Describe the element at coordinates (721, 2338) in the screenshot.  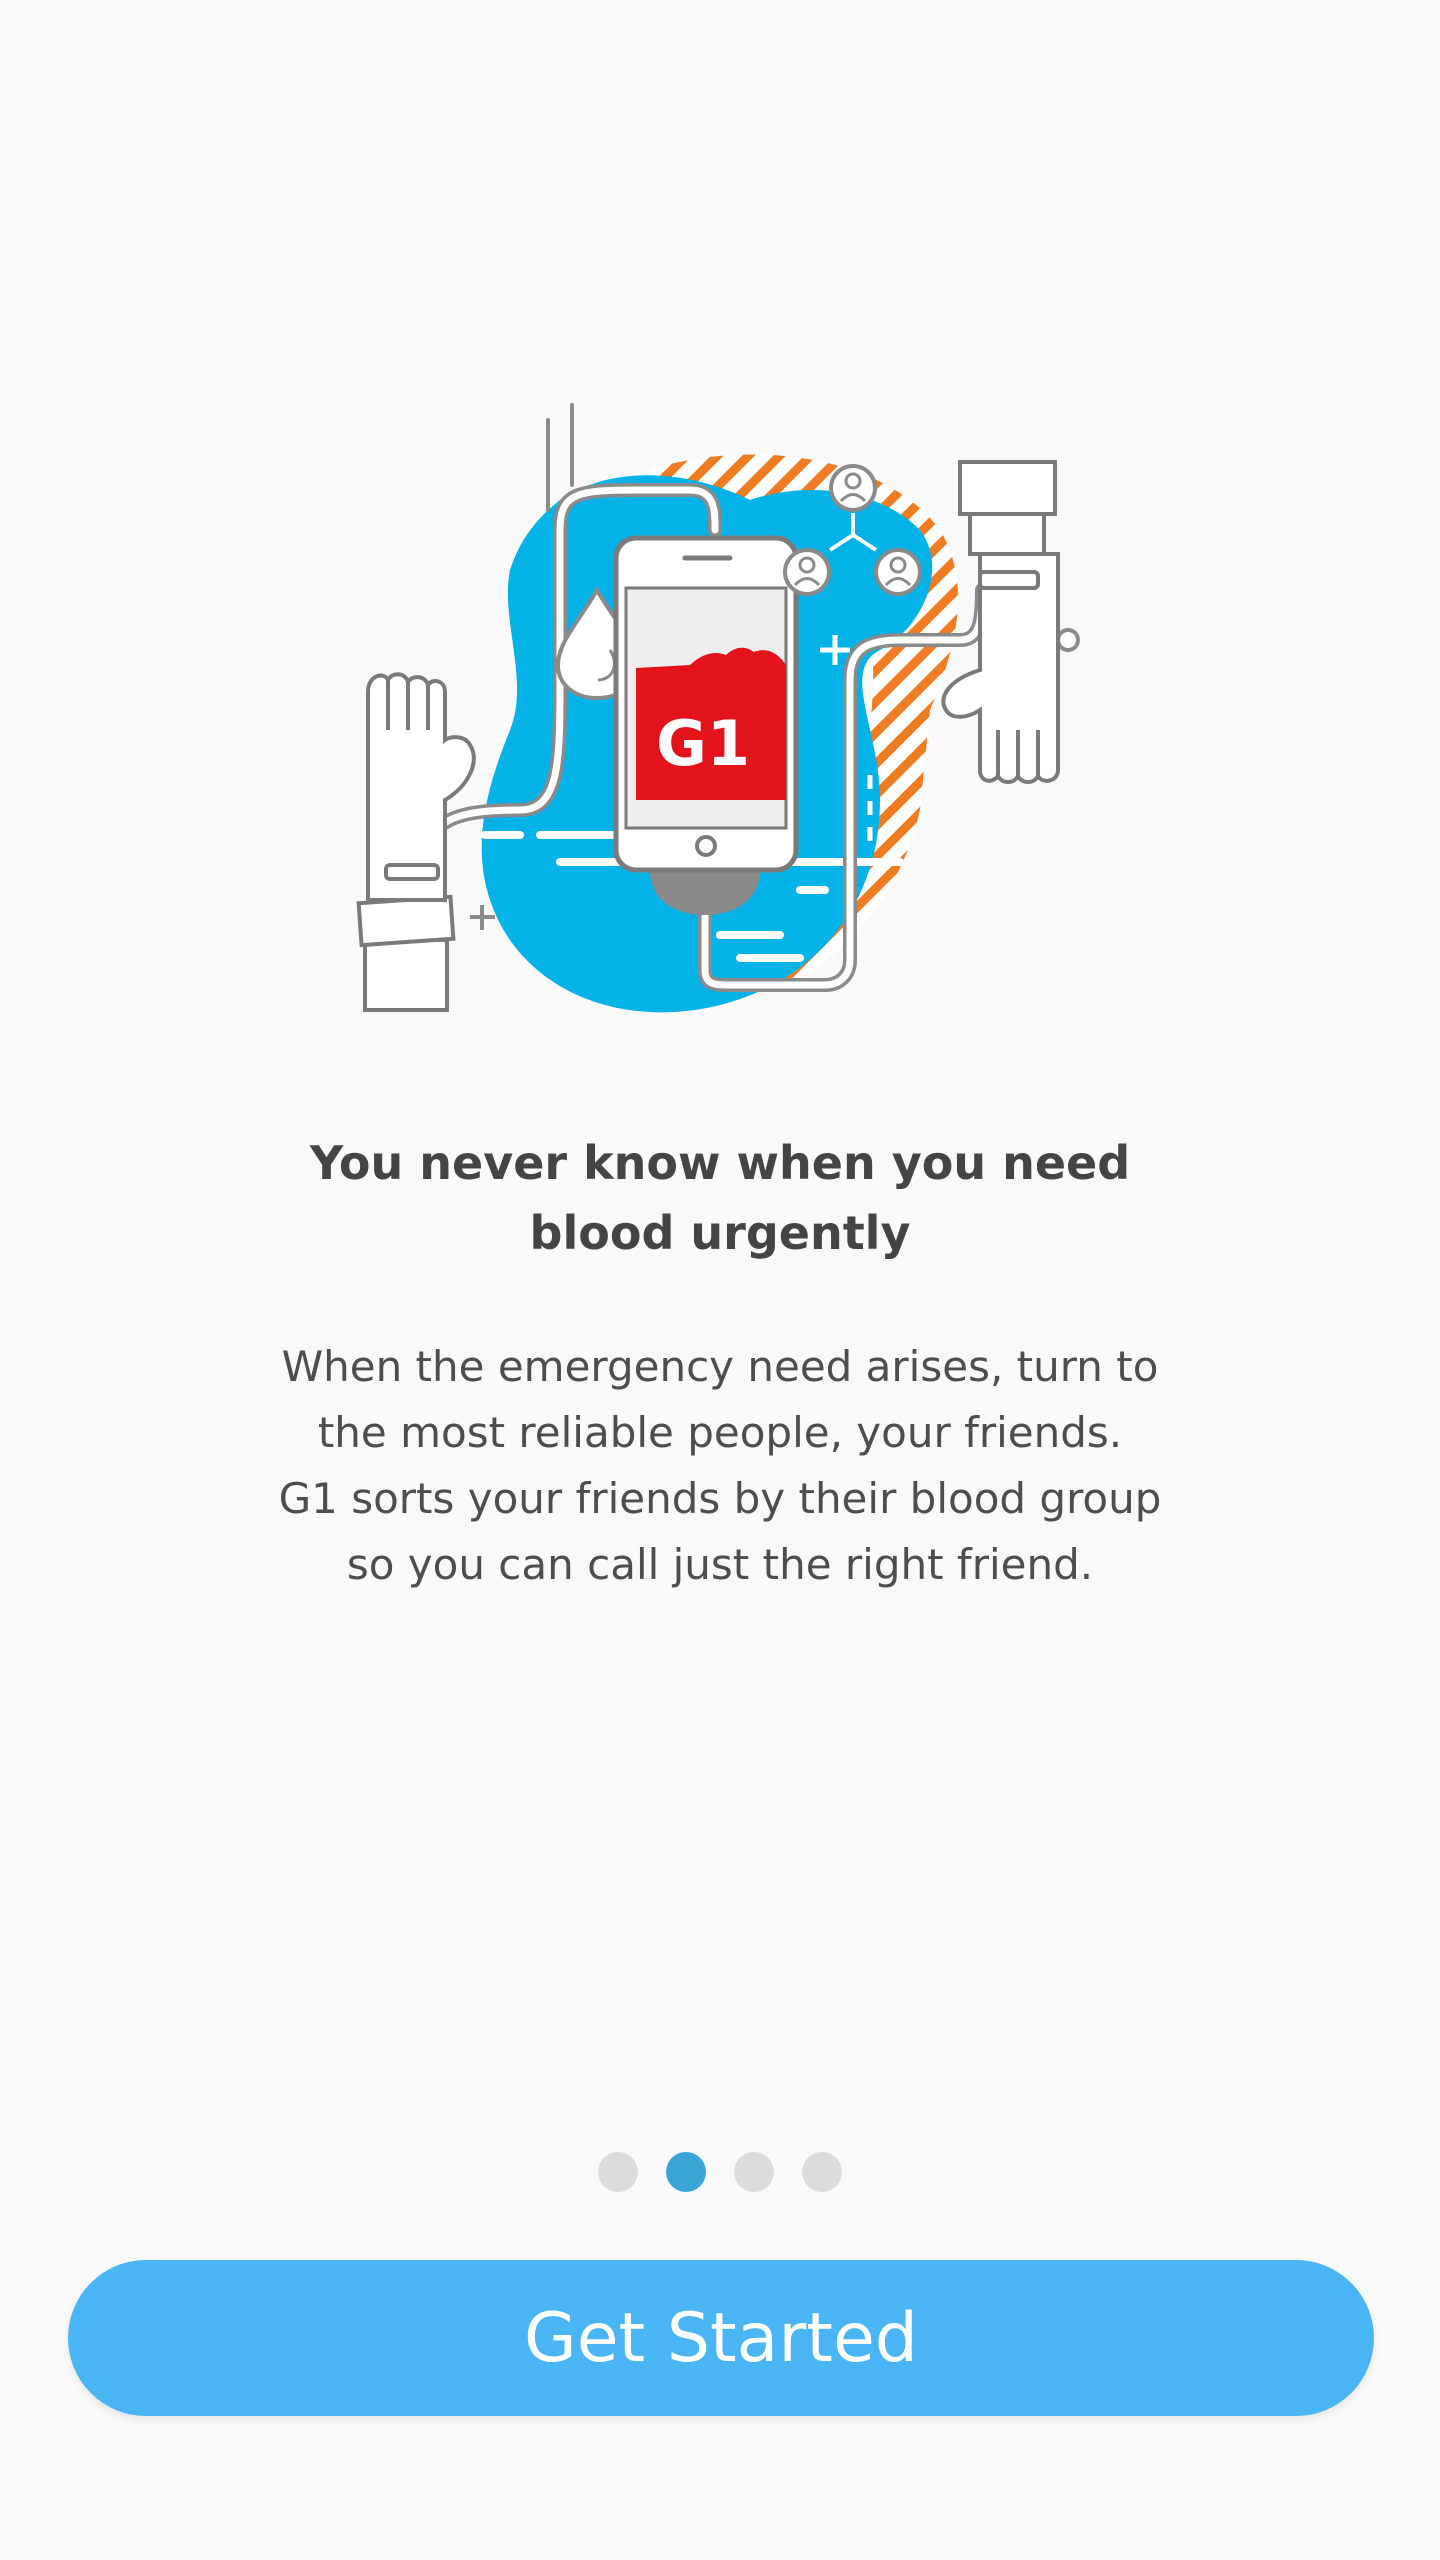
I see `get-started-button: Get Started` at that location.